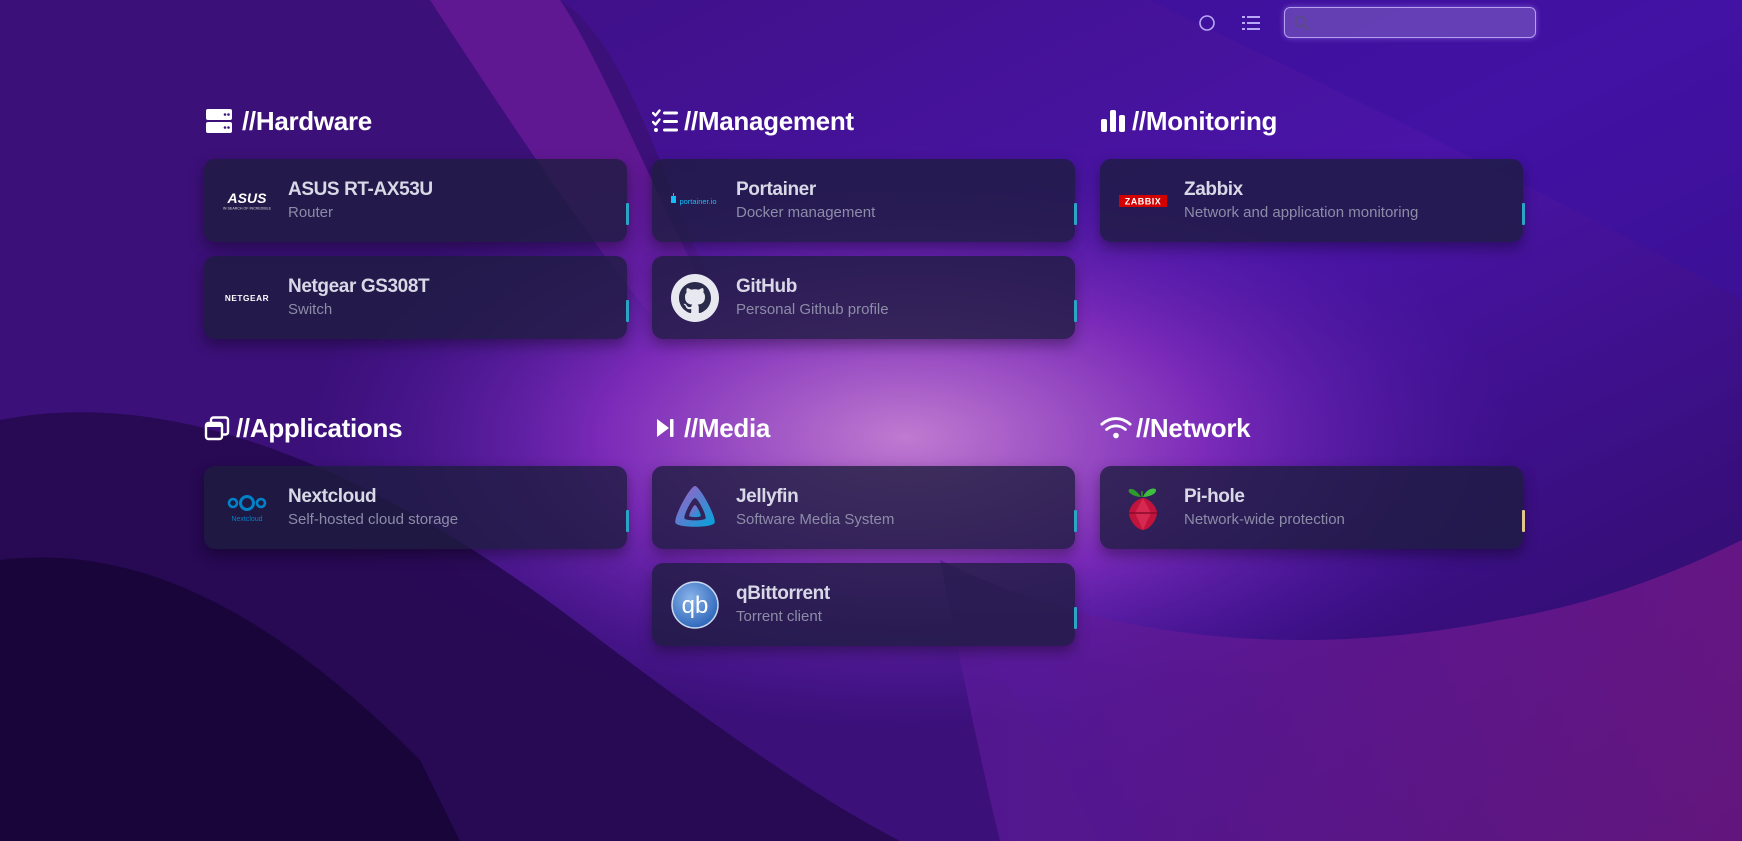  I want to click on list-icon, so click(1251, 23).